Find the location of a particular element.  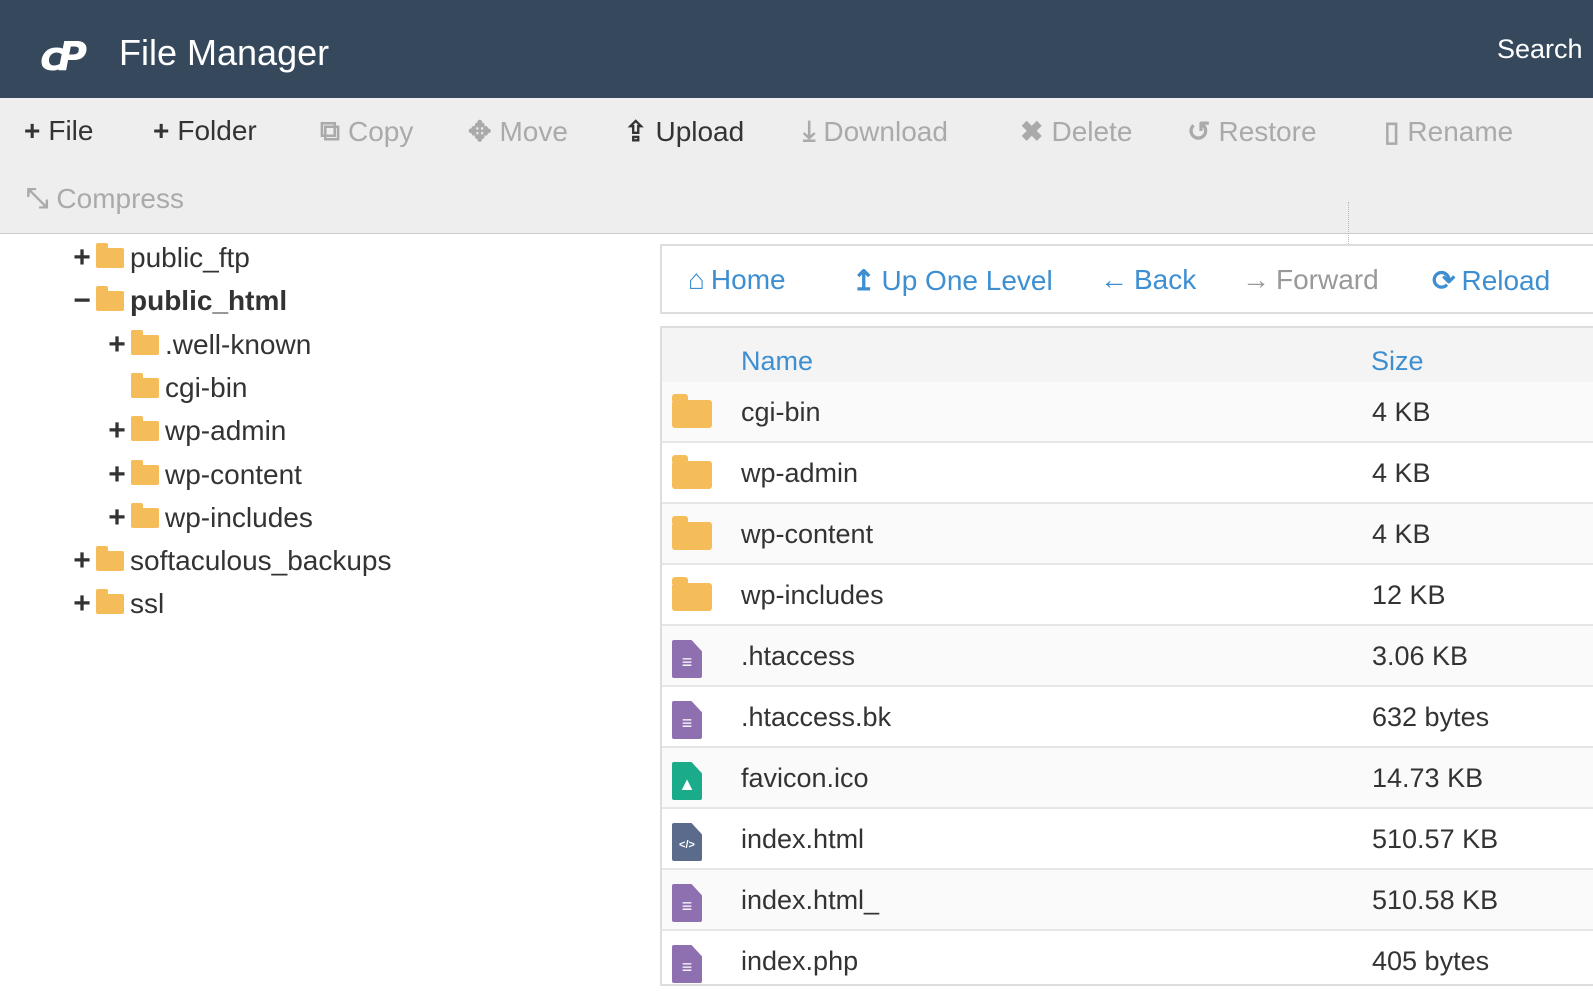

restore-icon: ↺ is located at coordinates (1199, 131).